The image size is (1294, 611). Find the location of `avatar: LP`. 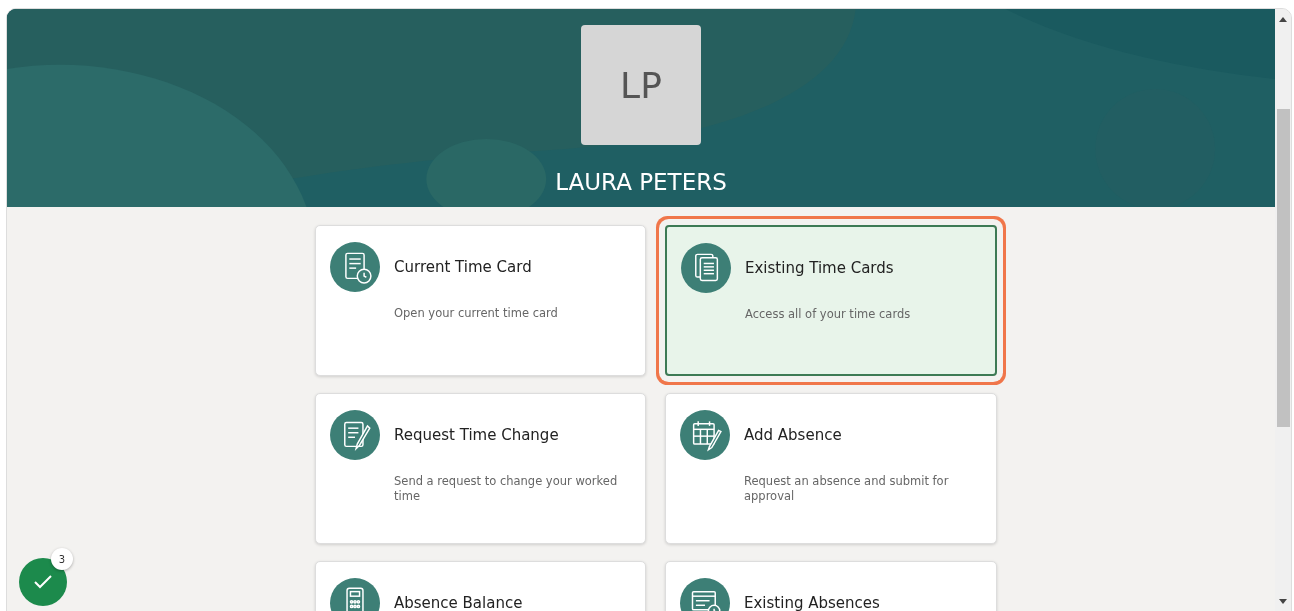

avatar: LP is located at coordinates (641, 85).